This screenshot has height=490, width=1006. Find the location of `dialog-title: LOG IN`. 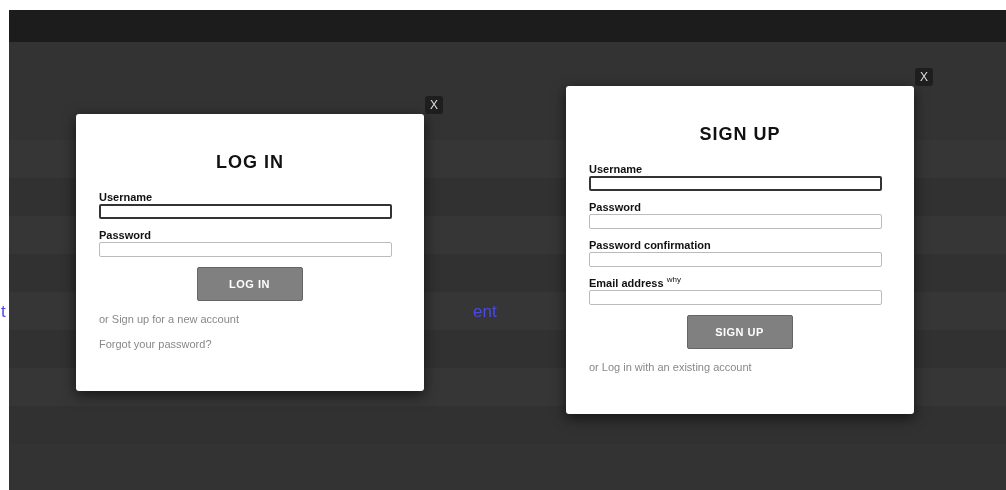

dialog-title: LOG IN is located at coordinates (250, 162).